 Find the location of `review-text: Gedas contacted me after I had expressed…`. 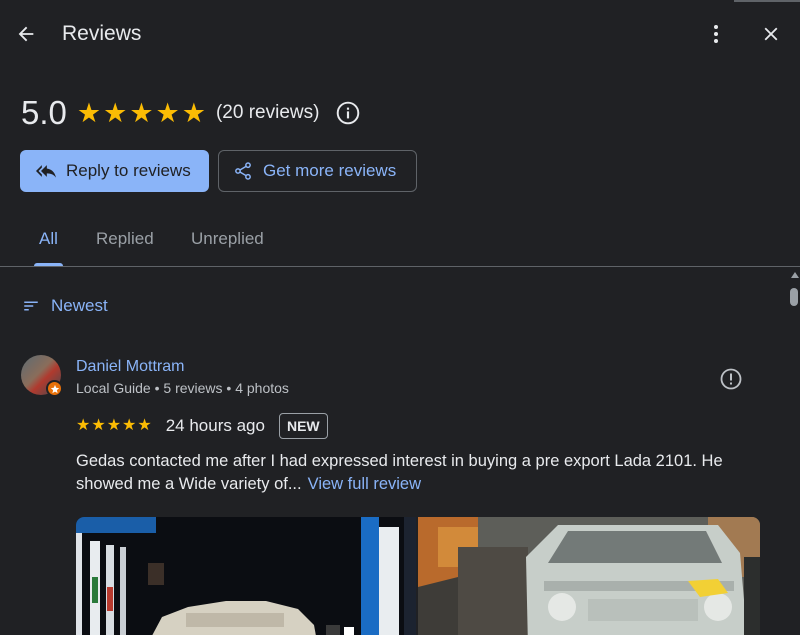

review-text: Gedas contacted me after I had expressed… is located at coordinates (416, 473).